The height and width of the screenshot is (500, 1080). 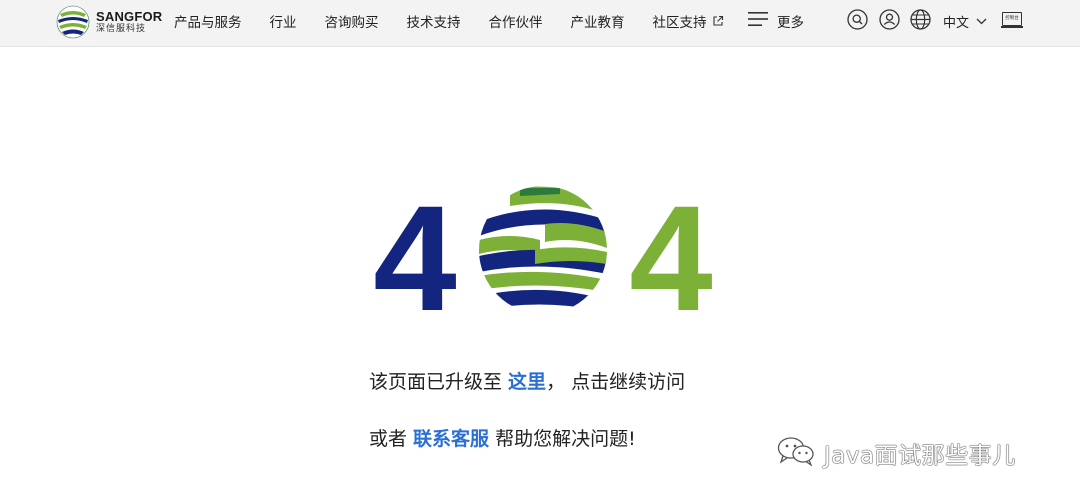 What do you see at coordinates (790, 23) in the screenshot?
I see `more-label: 更多` at bounding box center [790, 23].